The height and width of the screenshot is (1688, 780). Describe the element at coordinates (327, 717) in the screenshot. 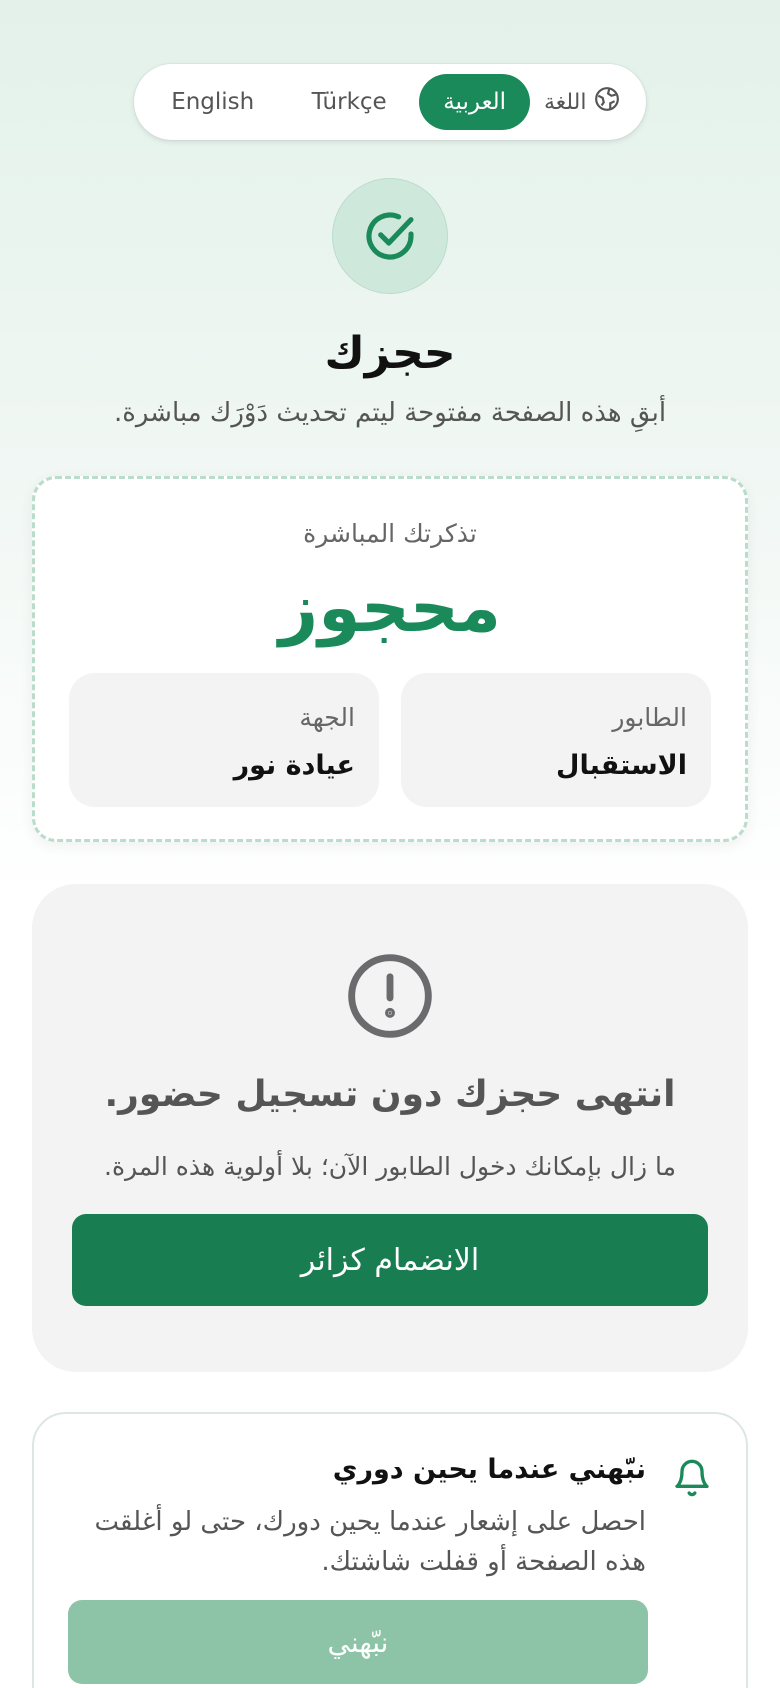

I see `provider-label: الجهة` at that location.